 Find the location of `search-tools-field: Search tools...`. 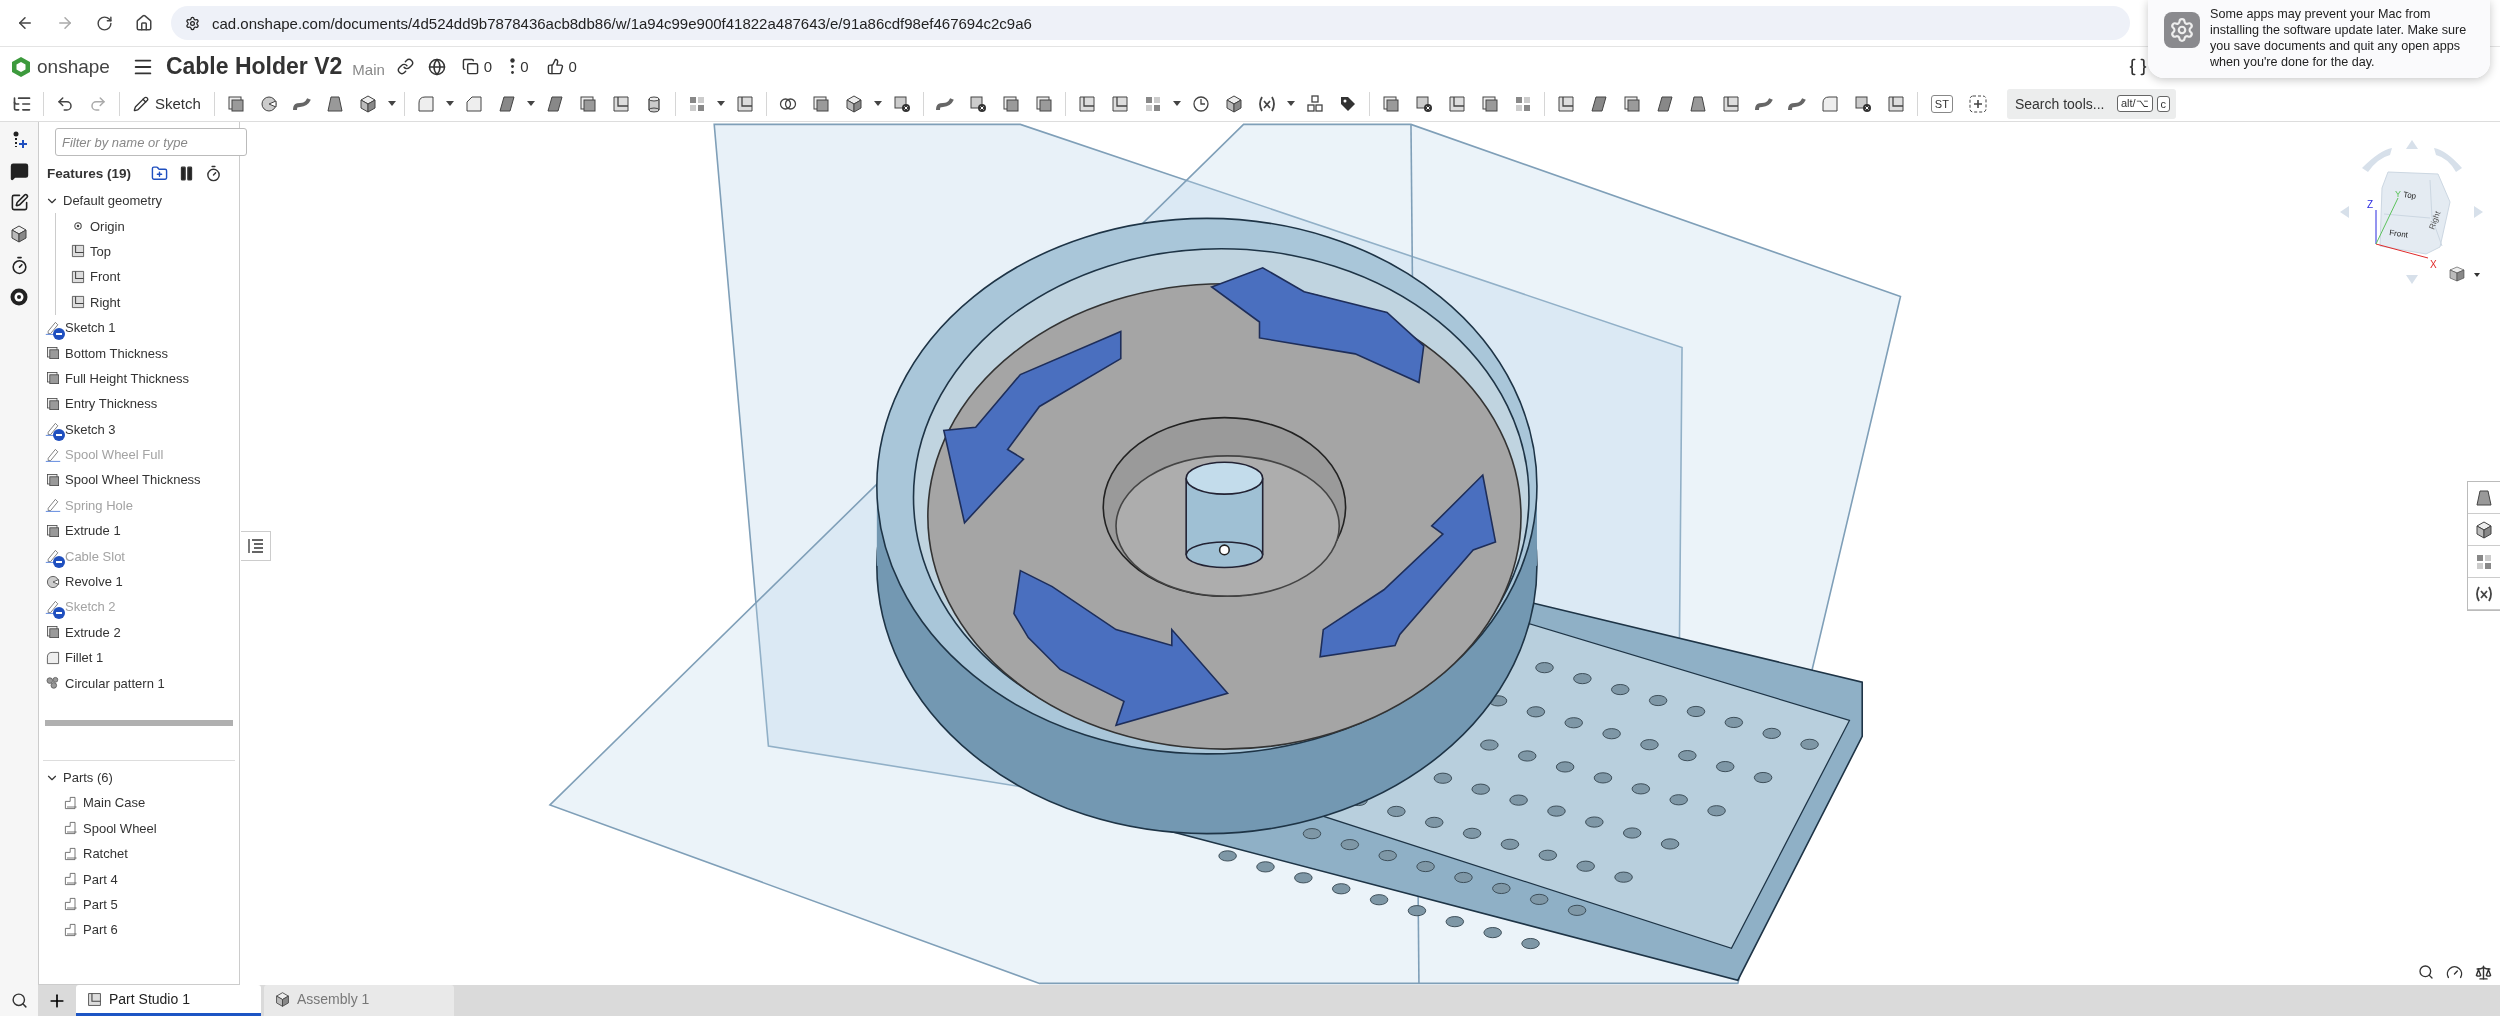

search-tools-field: Search tools... is located at coordinates (2062, 103).